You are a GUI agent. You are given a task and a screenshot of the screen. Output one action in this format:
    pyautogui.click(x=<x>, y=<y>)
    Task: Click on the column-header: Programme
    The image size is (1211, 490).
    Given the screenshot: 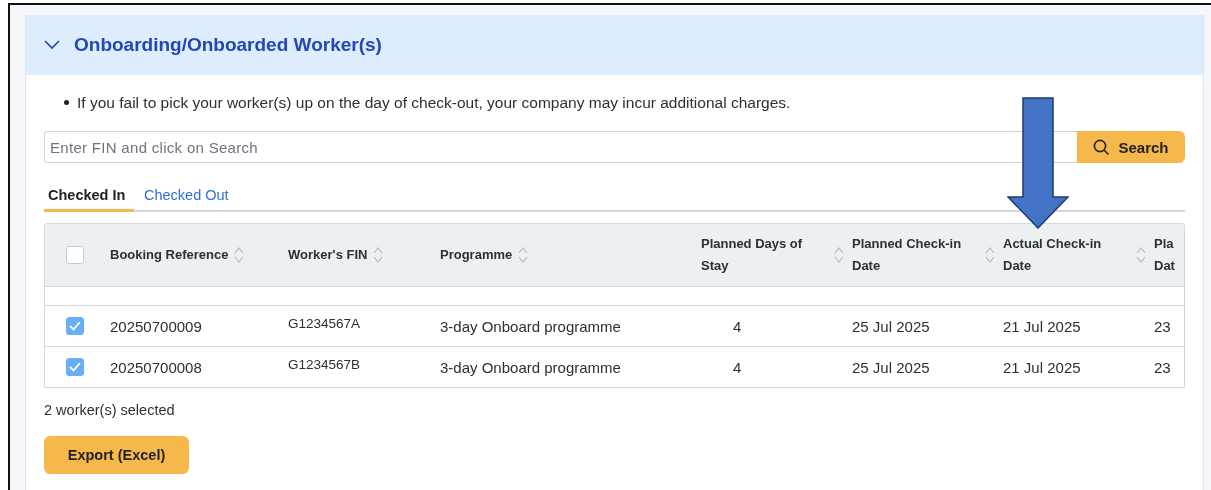 What is the action you would take?
    pyautogui.click(x=476, y=255)
    